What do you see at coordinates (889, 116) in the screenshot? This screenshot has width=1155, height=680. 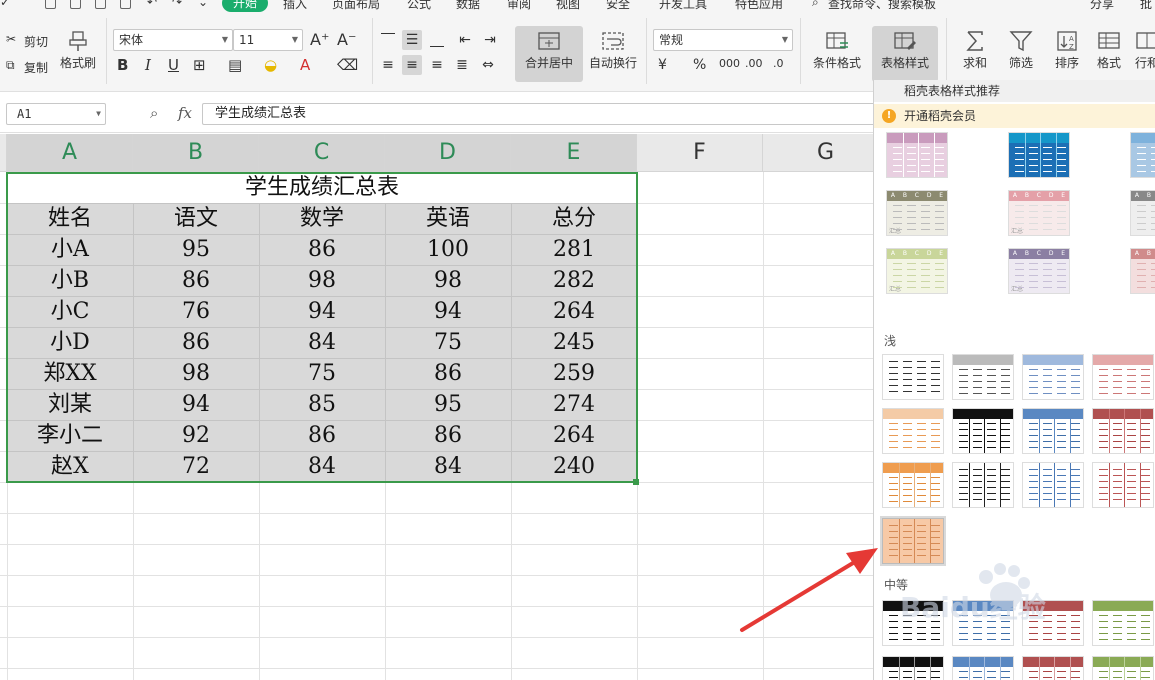 I see `warning-icon: !` at bounding box center [889, 116].